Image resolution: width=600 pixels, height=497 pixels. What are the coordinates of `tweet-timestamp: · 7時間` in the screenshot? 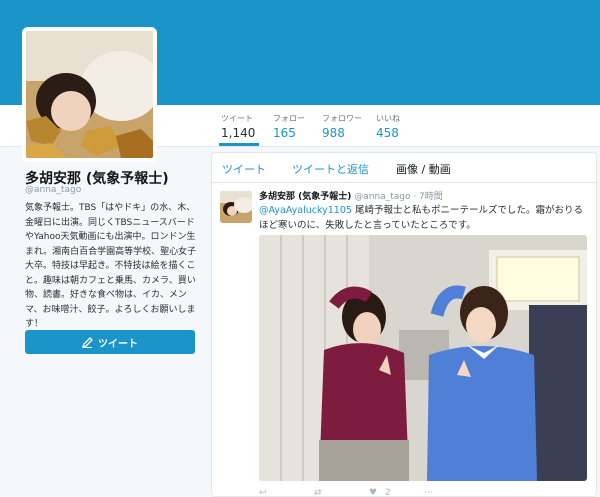 It's located at (427, 197).